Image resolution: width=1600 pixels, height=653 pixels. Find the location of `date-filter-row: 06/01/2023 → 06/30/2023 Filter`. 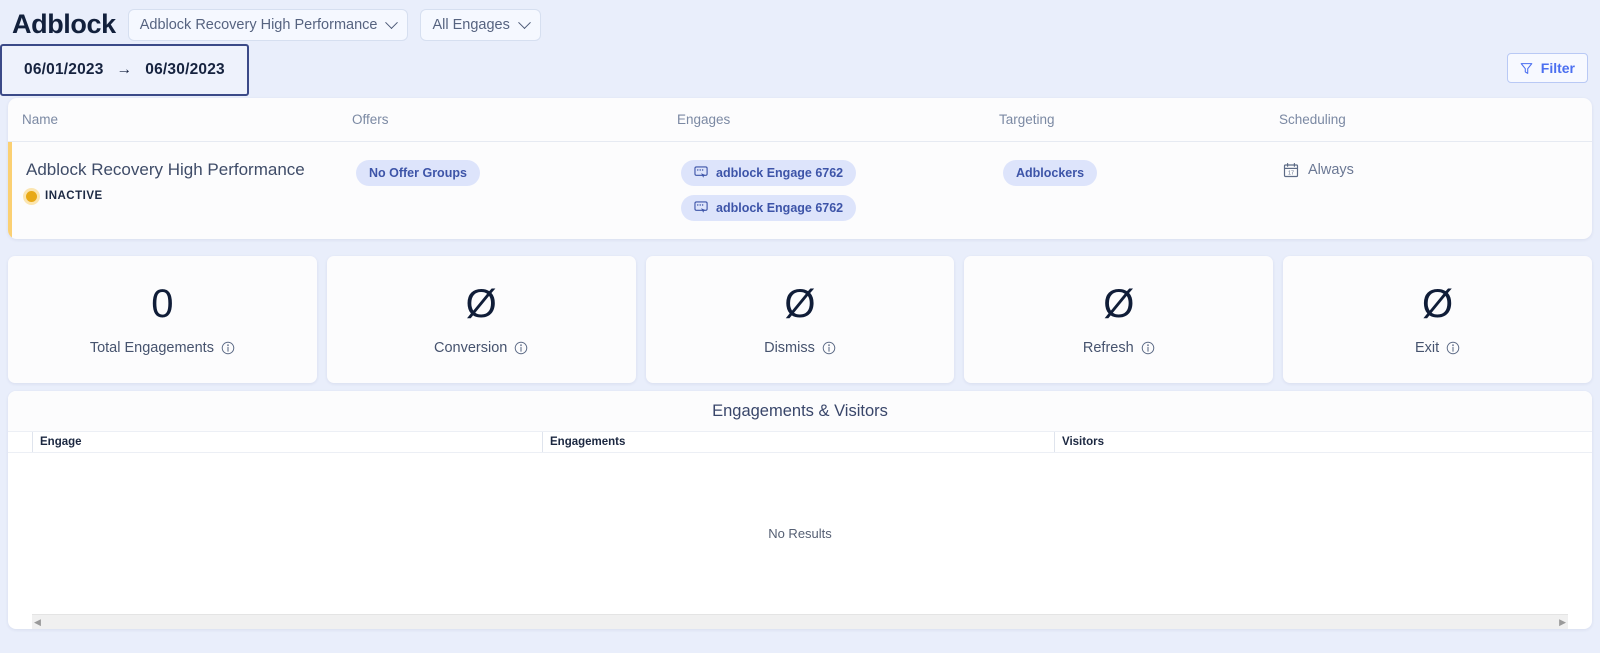

date-filter-row: 06/01/2023 → 06/30/2023 Filter is located at coordinates (800, 71).